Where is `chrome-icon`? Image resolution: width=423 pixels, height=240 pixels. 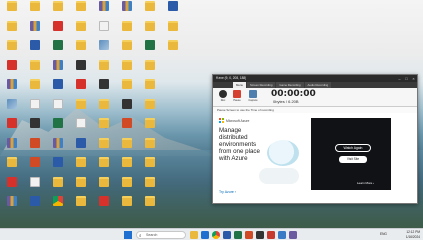 chrome-icon is located at coordinates (216, 235).